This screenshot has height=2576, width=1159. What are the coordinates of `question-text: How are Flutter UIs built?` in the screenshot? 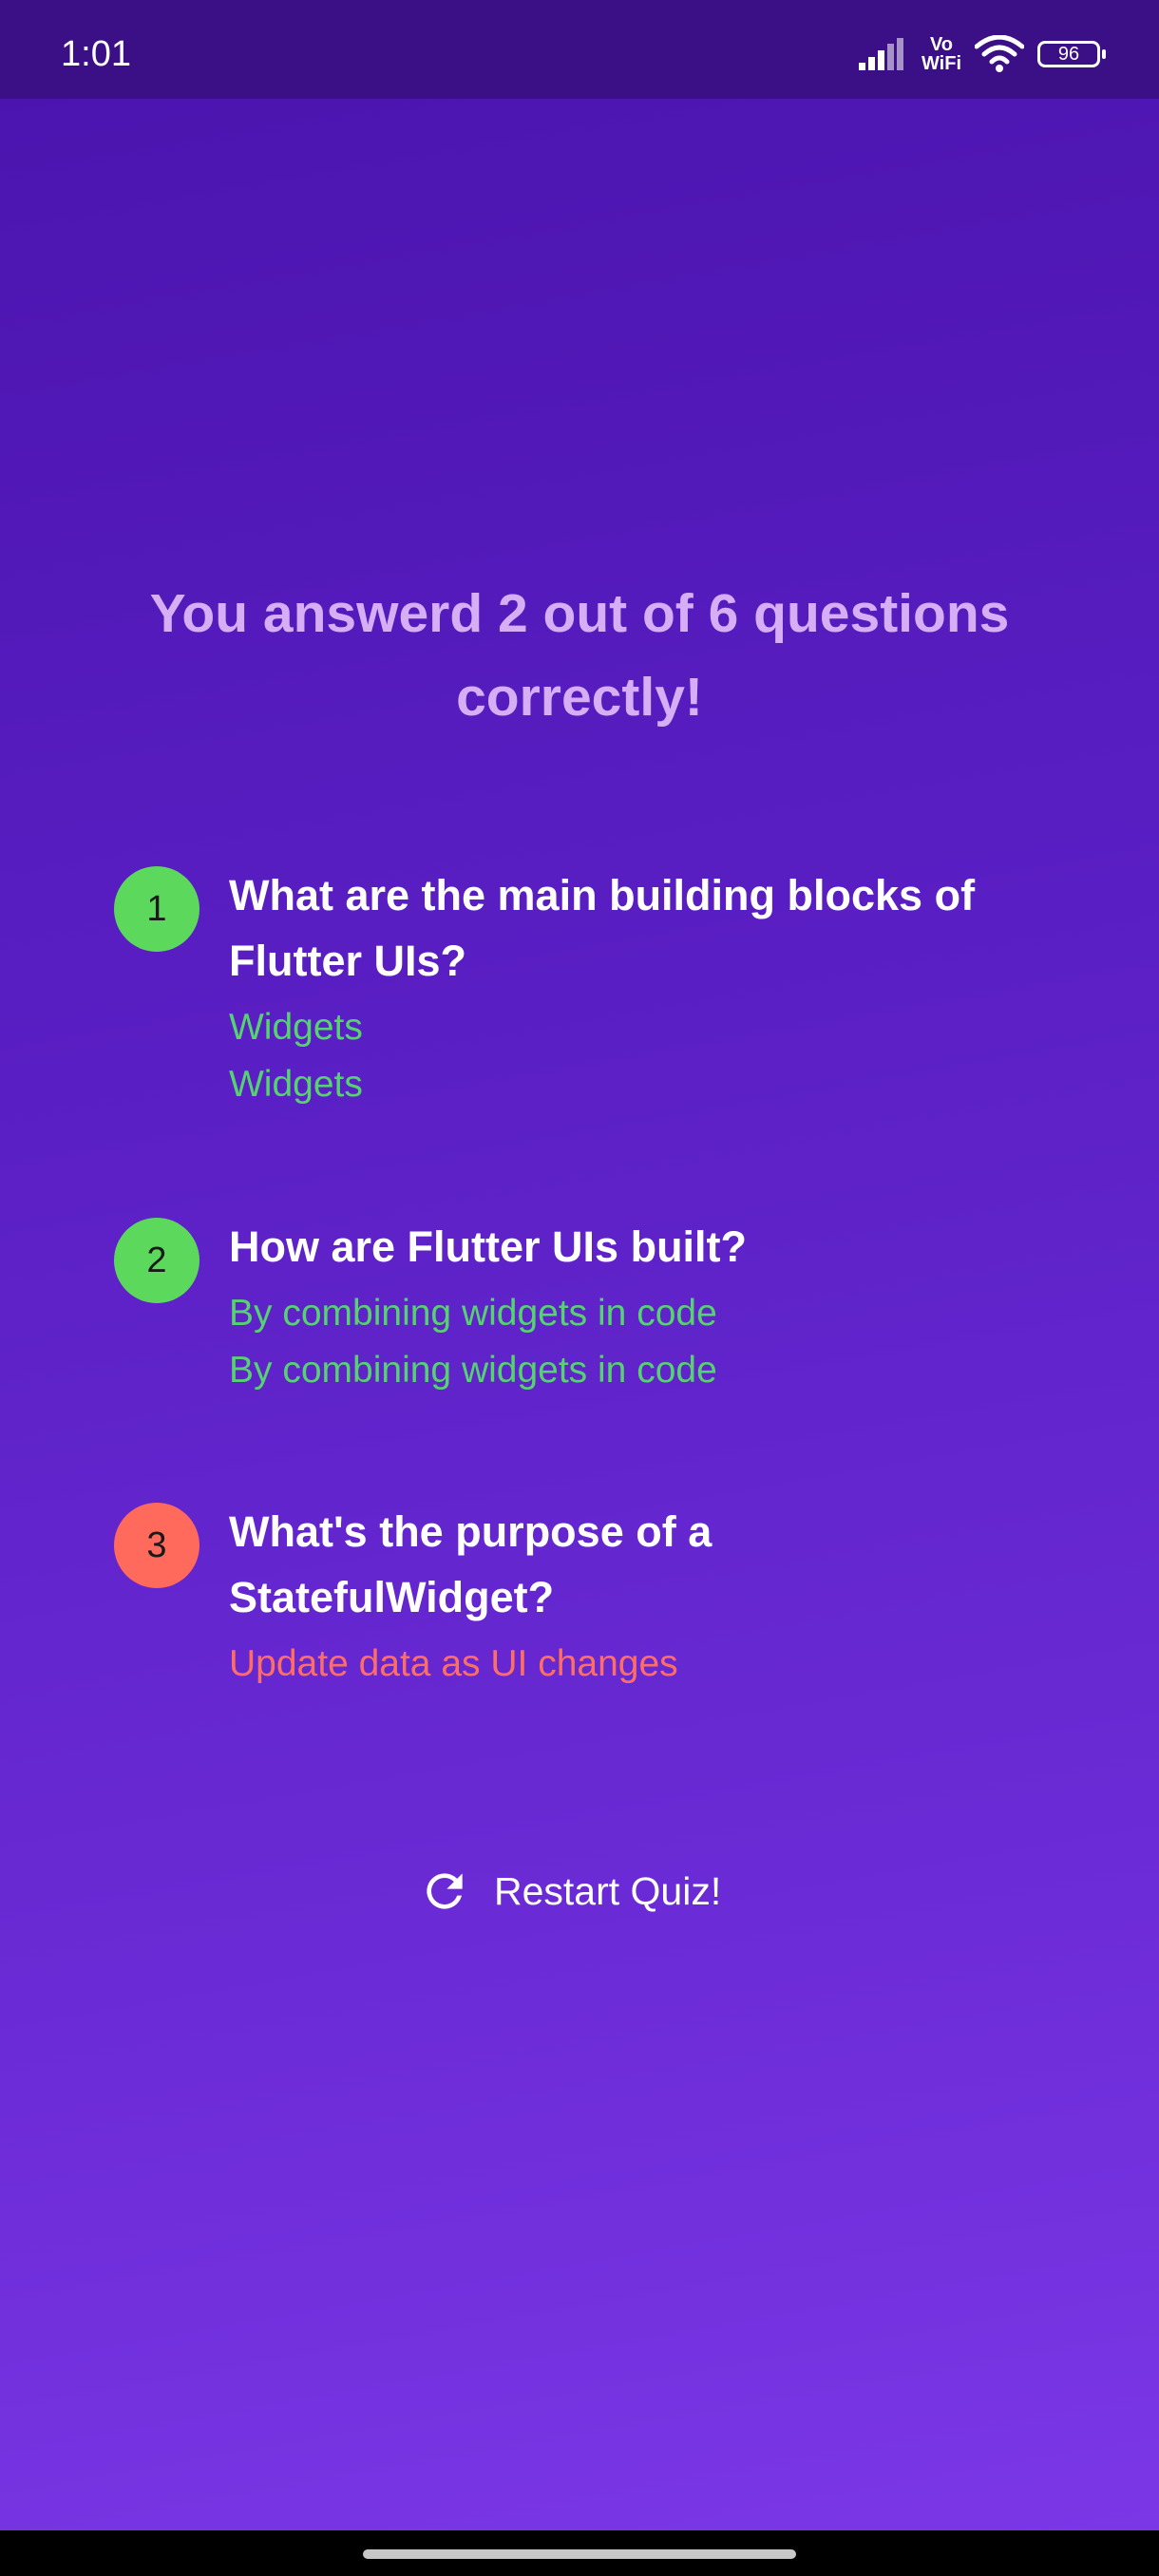 It's located at (488, 1246).